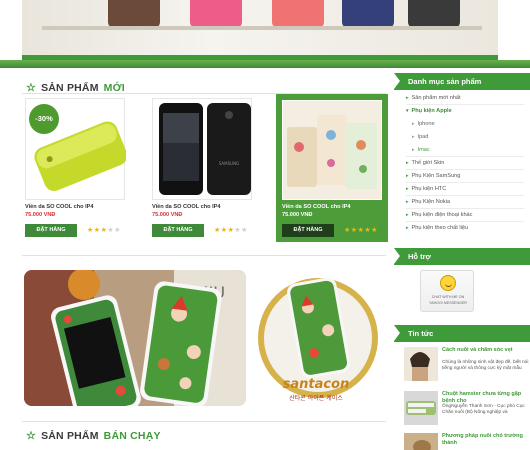  Describe the element at coordinates (205, 149) in the screenshot. I see `black-phone-image: SAMSUNG` at that location.